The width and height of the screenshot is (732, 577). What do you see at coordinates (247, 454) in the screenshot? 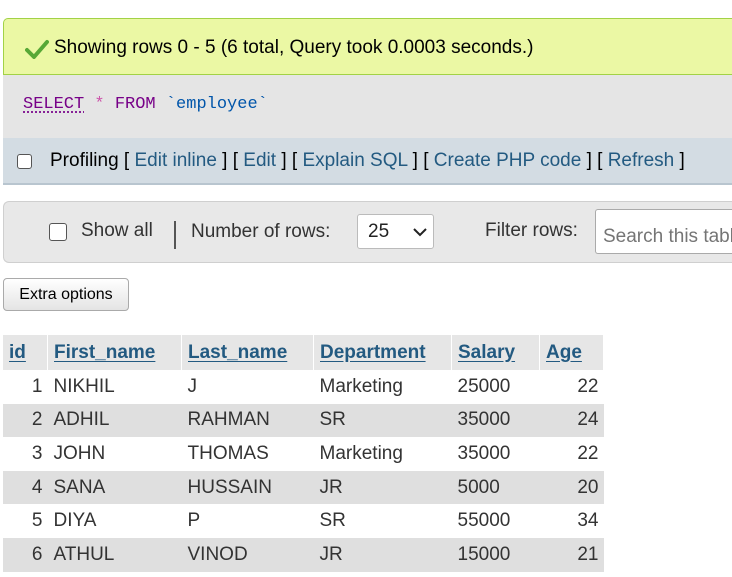
I see `cell-last-name: THOMAS` at bounding box center [247, 454].